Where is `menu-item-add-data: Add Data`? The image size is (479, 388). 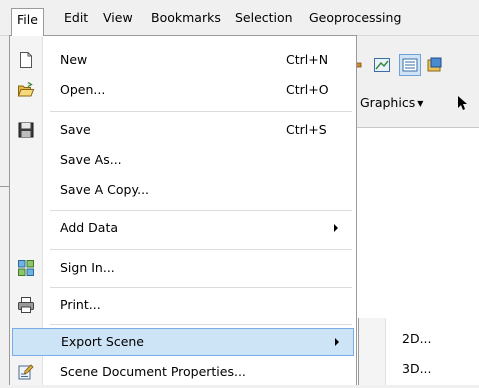 menu-item-add-data: Add Data is located at coordinates (183, 229).